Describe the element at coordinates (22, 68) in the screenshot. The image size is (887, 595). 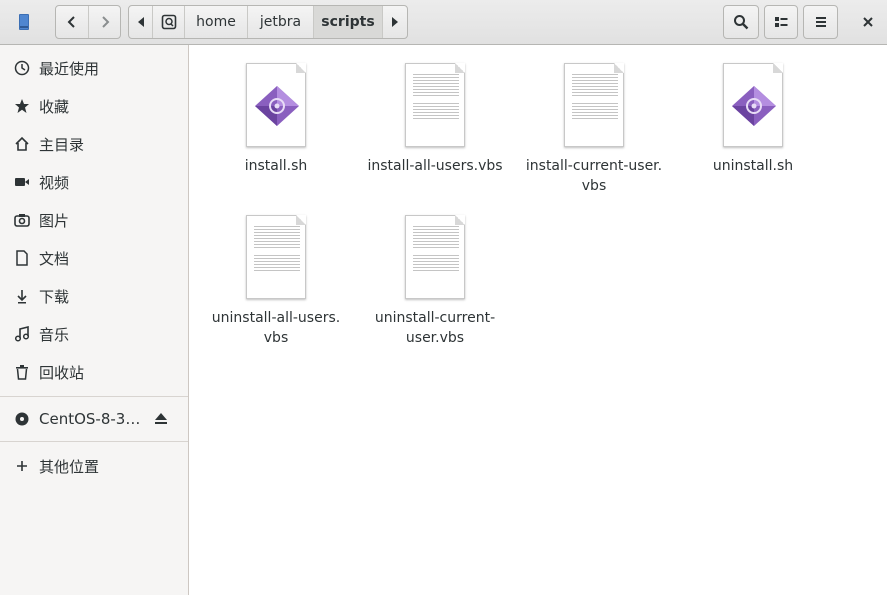
I see `recent-icon` at that location.